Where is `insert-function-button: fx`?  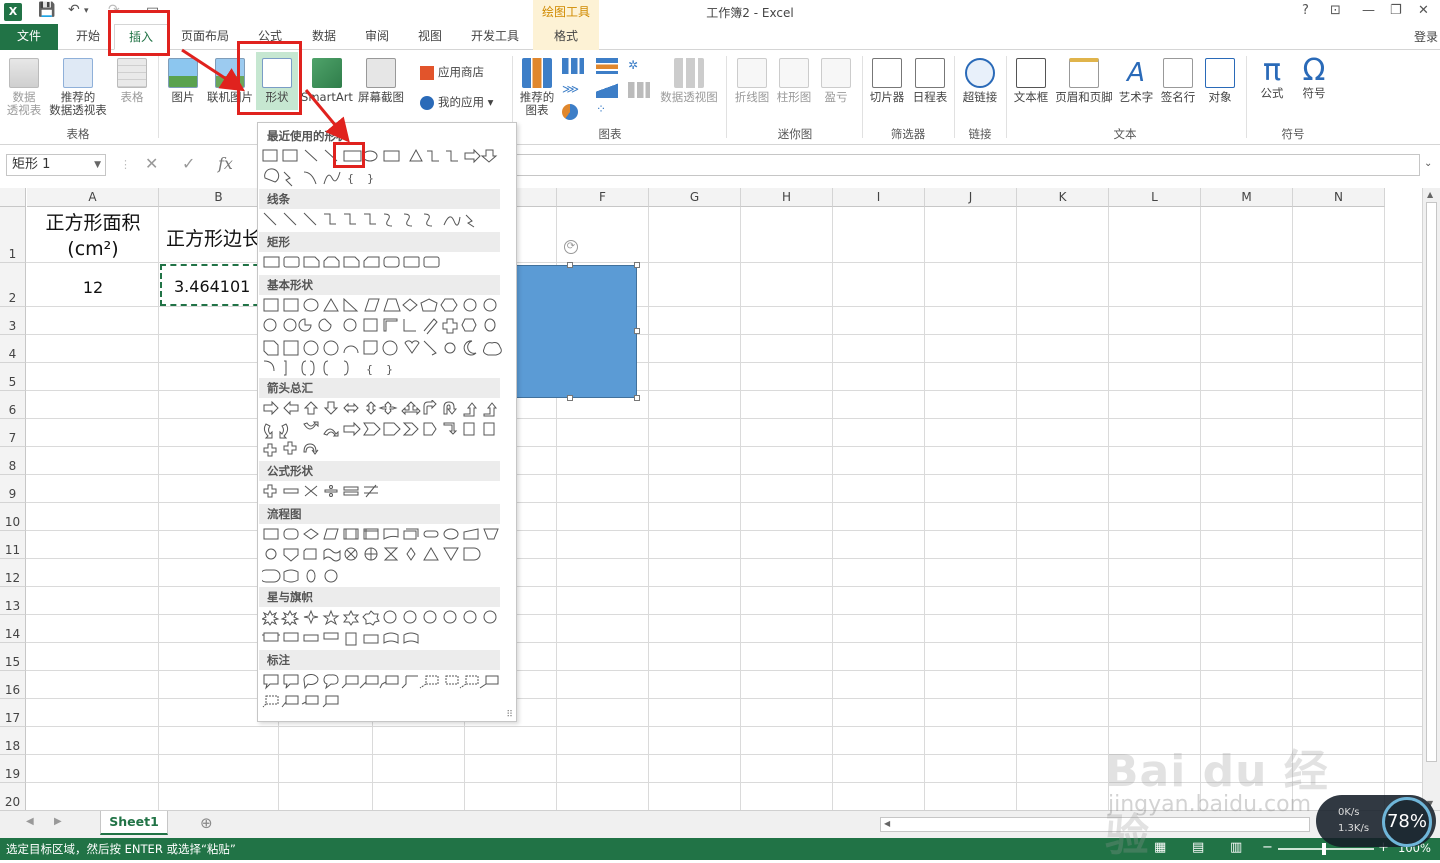
insert-function-button: fx is located at coordinates (225, 163).